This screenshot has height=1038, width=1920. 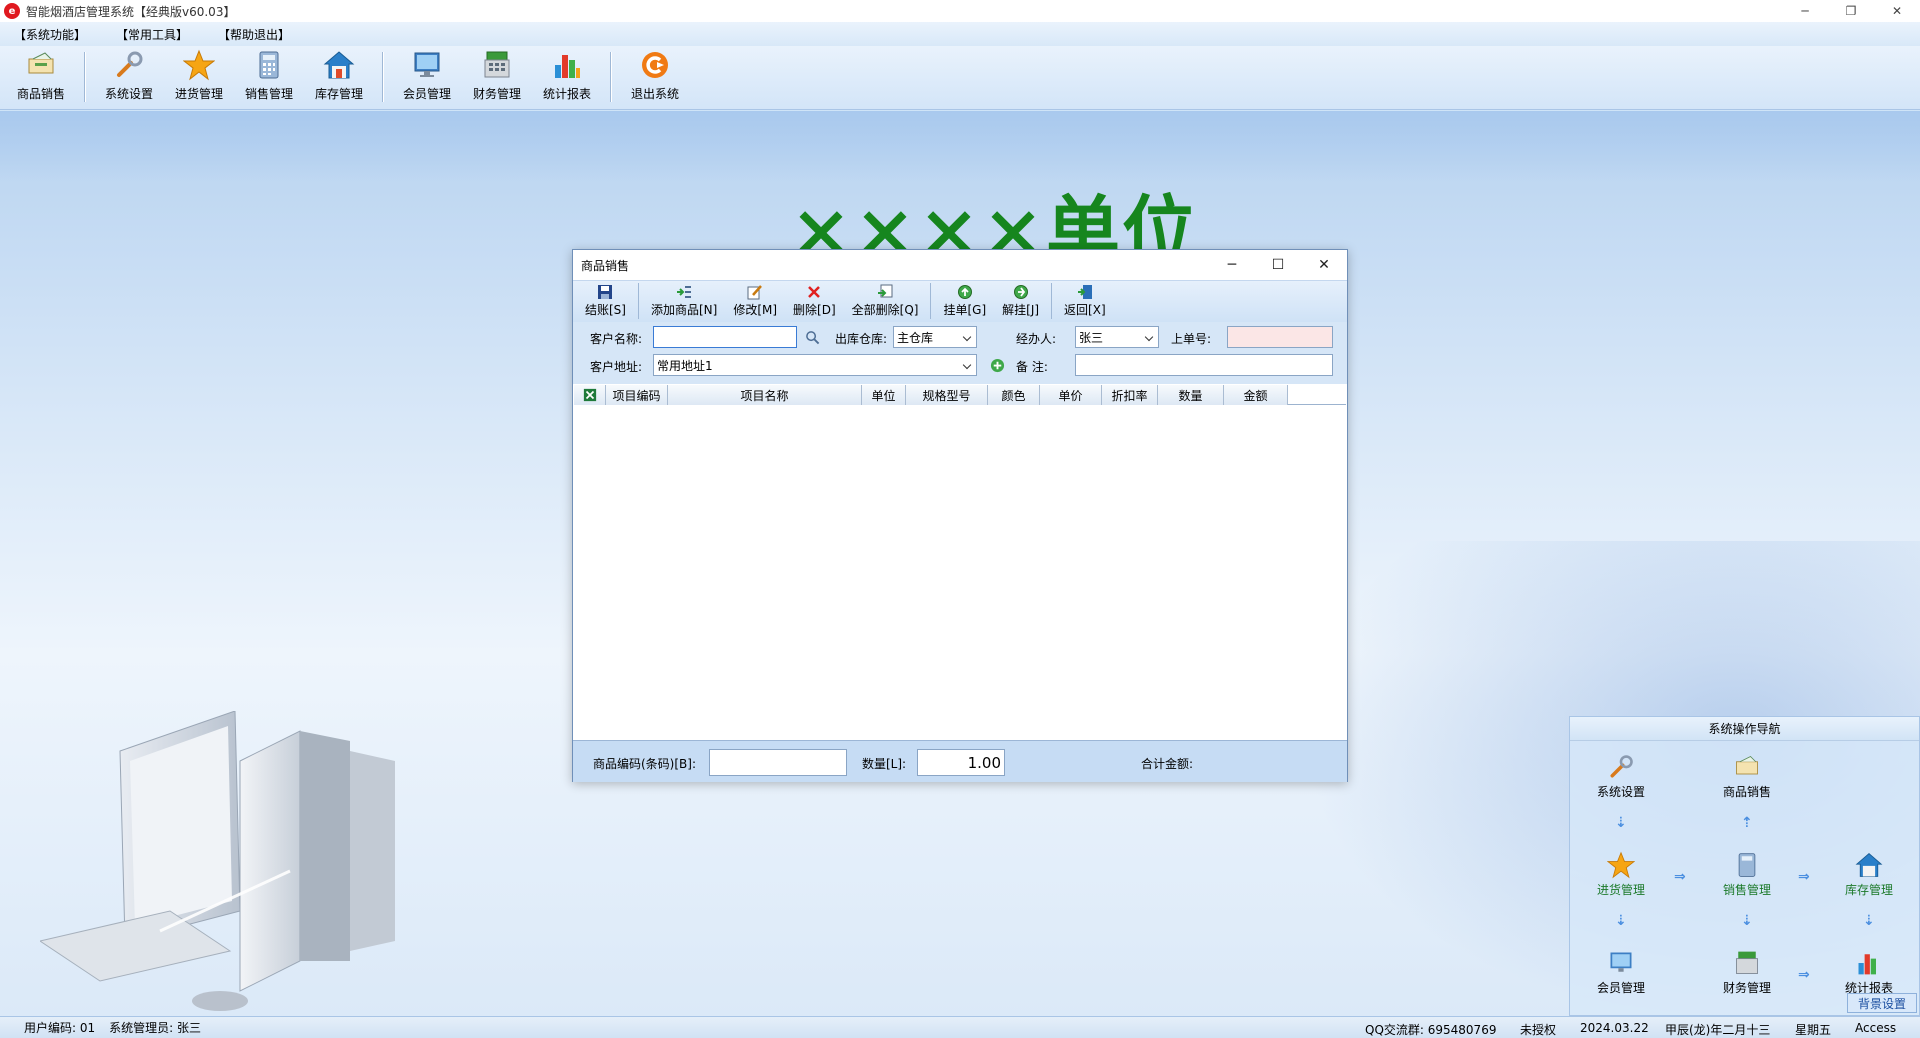 What do you see at coordinates (947, 395) in the screenshot?
I see `col-spec: 规格型号` at bounding box center [947, 395].